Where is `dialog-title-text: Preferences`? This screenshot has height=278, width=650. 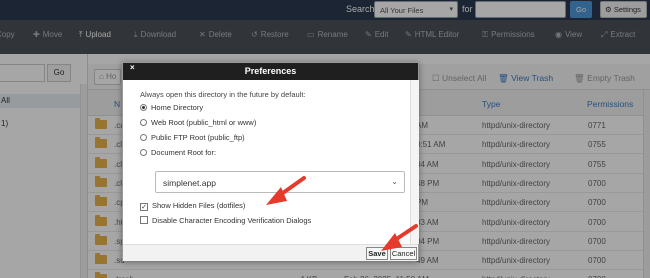
dialog-title-text: Preferences is located at coordinates (270, 71).